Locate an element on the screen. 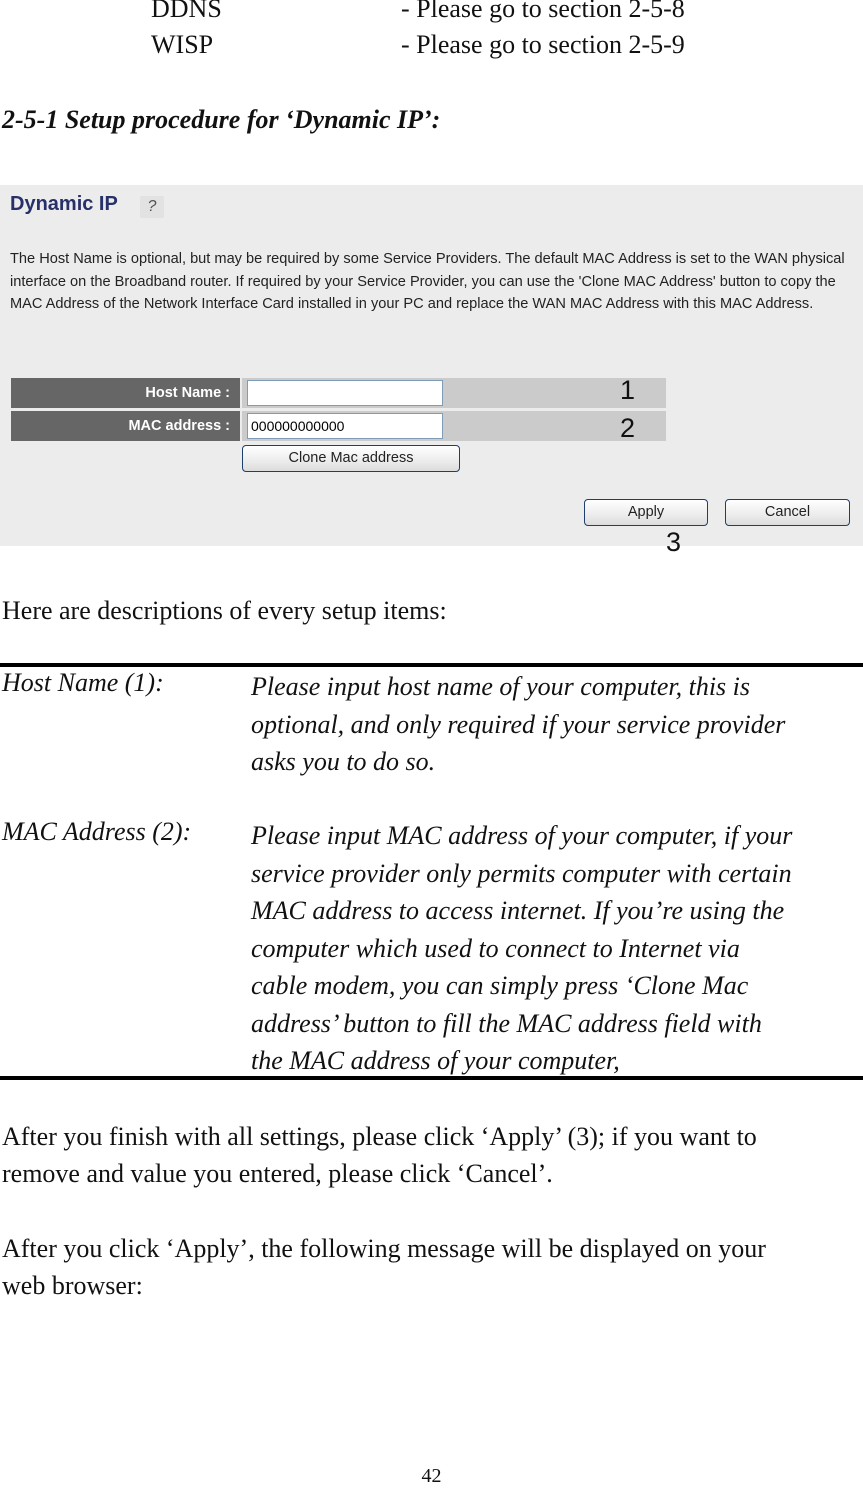  section-list-item: WISP - Please go to section 2-5-9 is located at coordinates (431, 48).